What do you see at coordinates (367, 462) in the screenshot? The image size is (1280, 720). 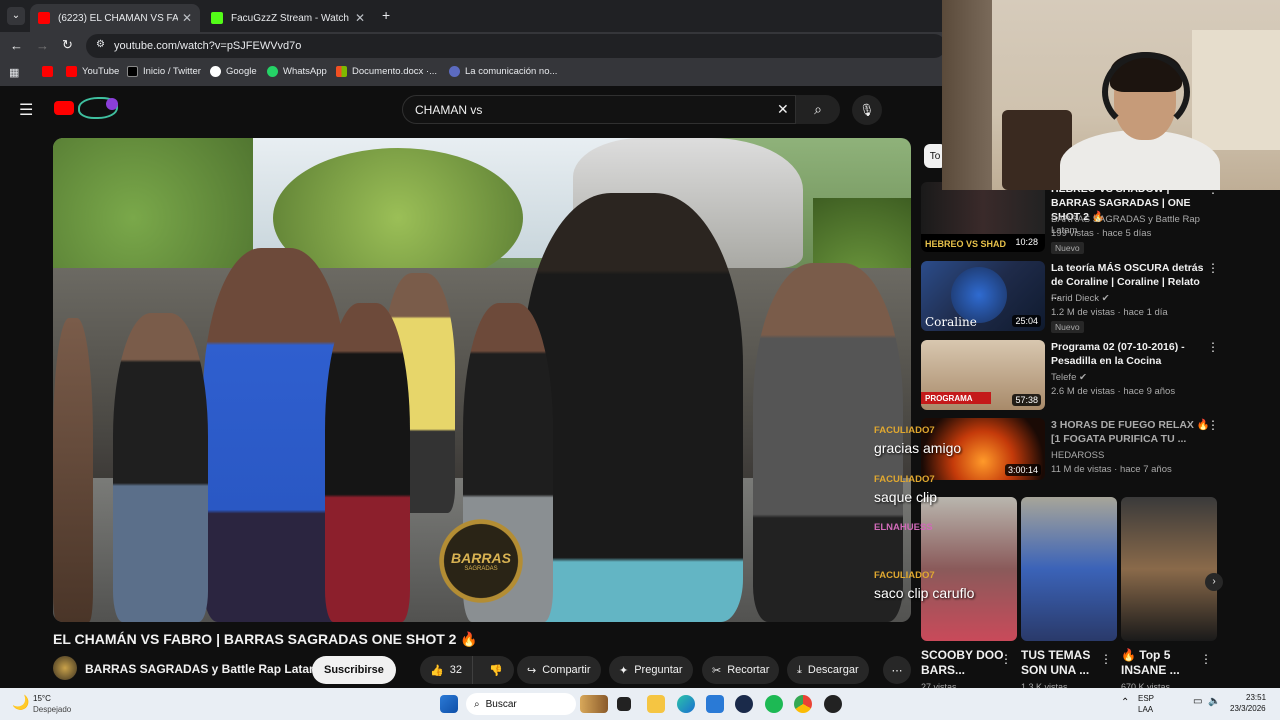 I see `person-black-jersey` at bounding box center [367, 462].